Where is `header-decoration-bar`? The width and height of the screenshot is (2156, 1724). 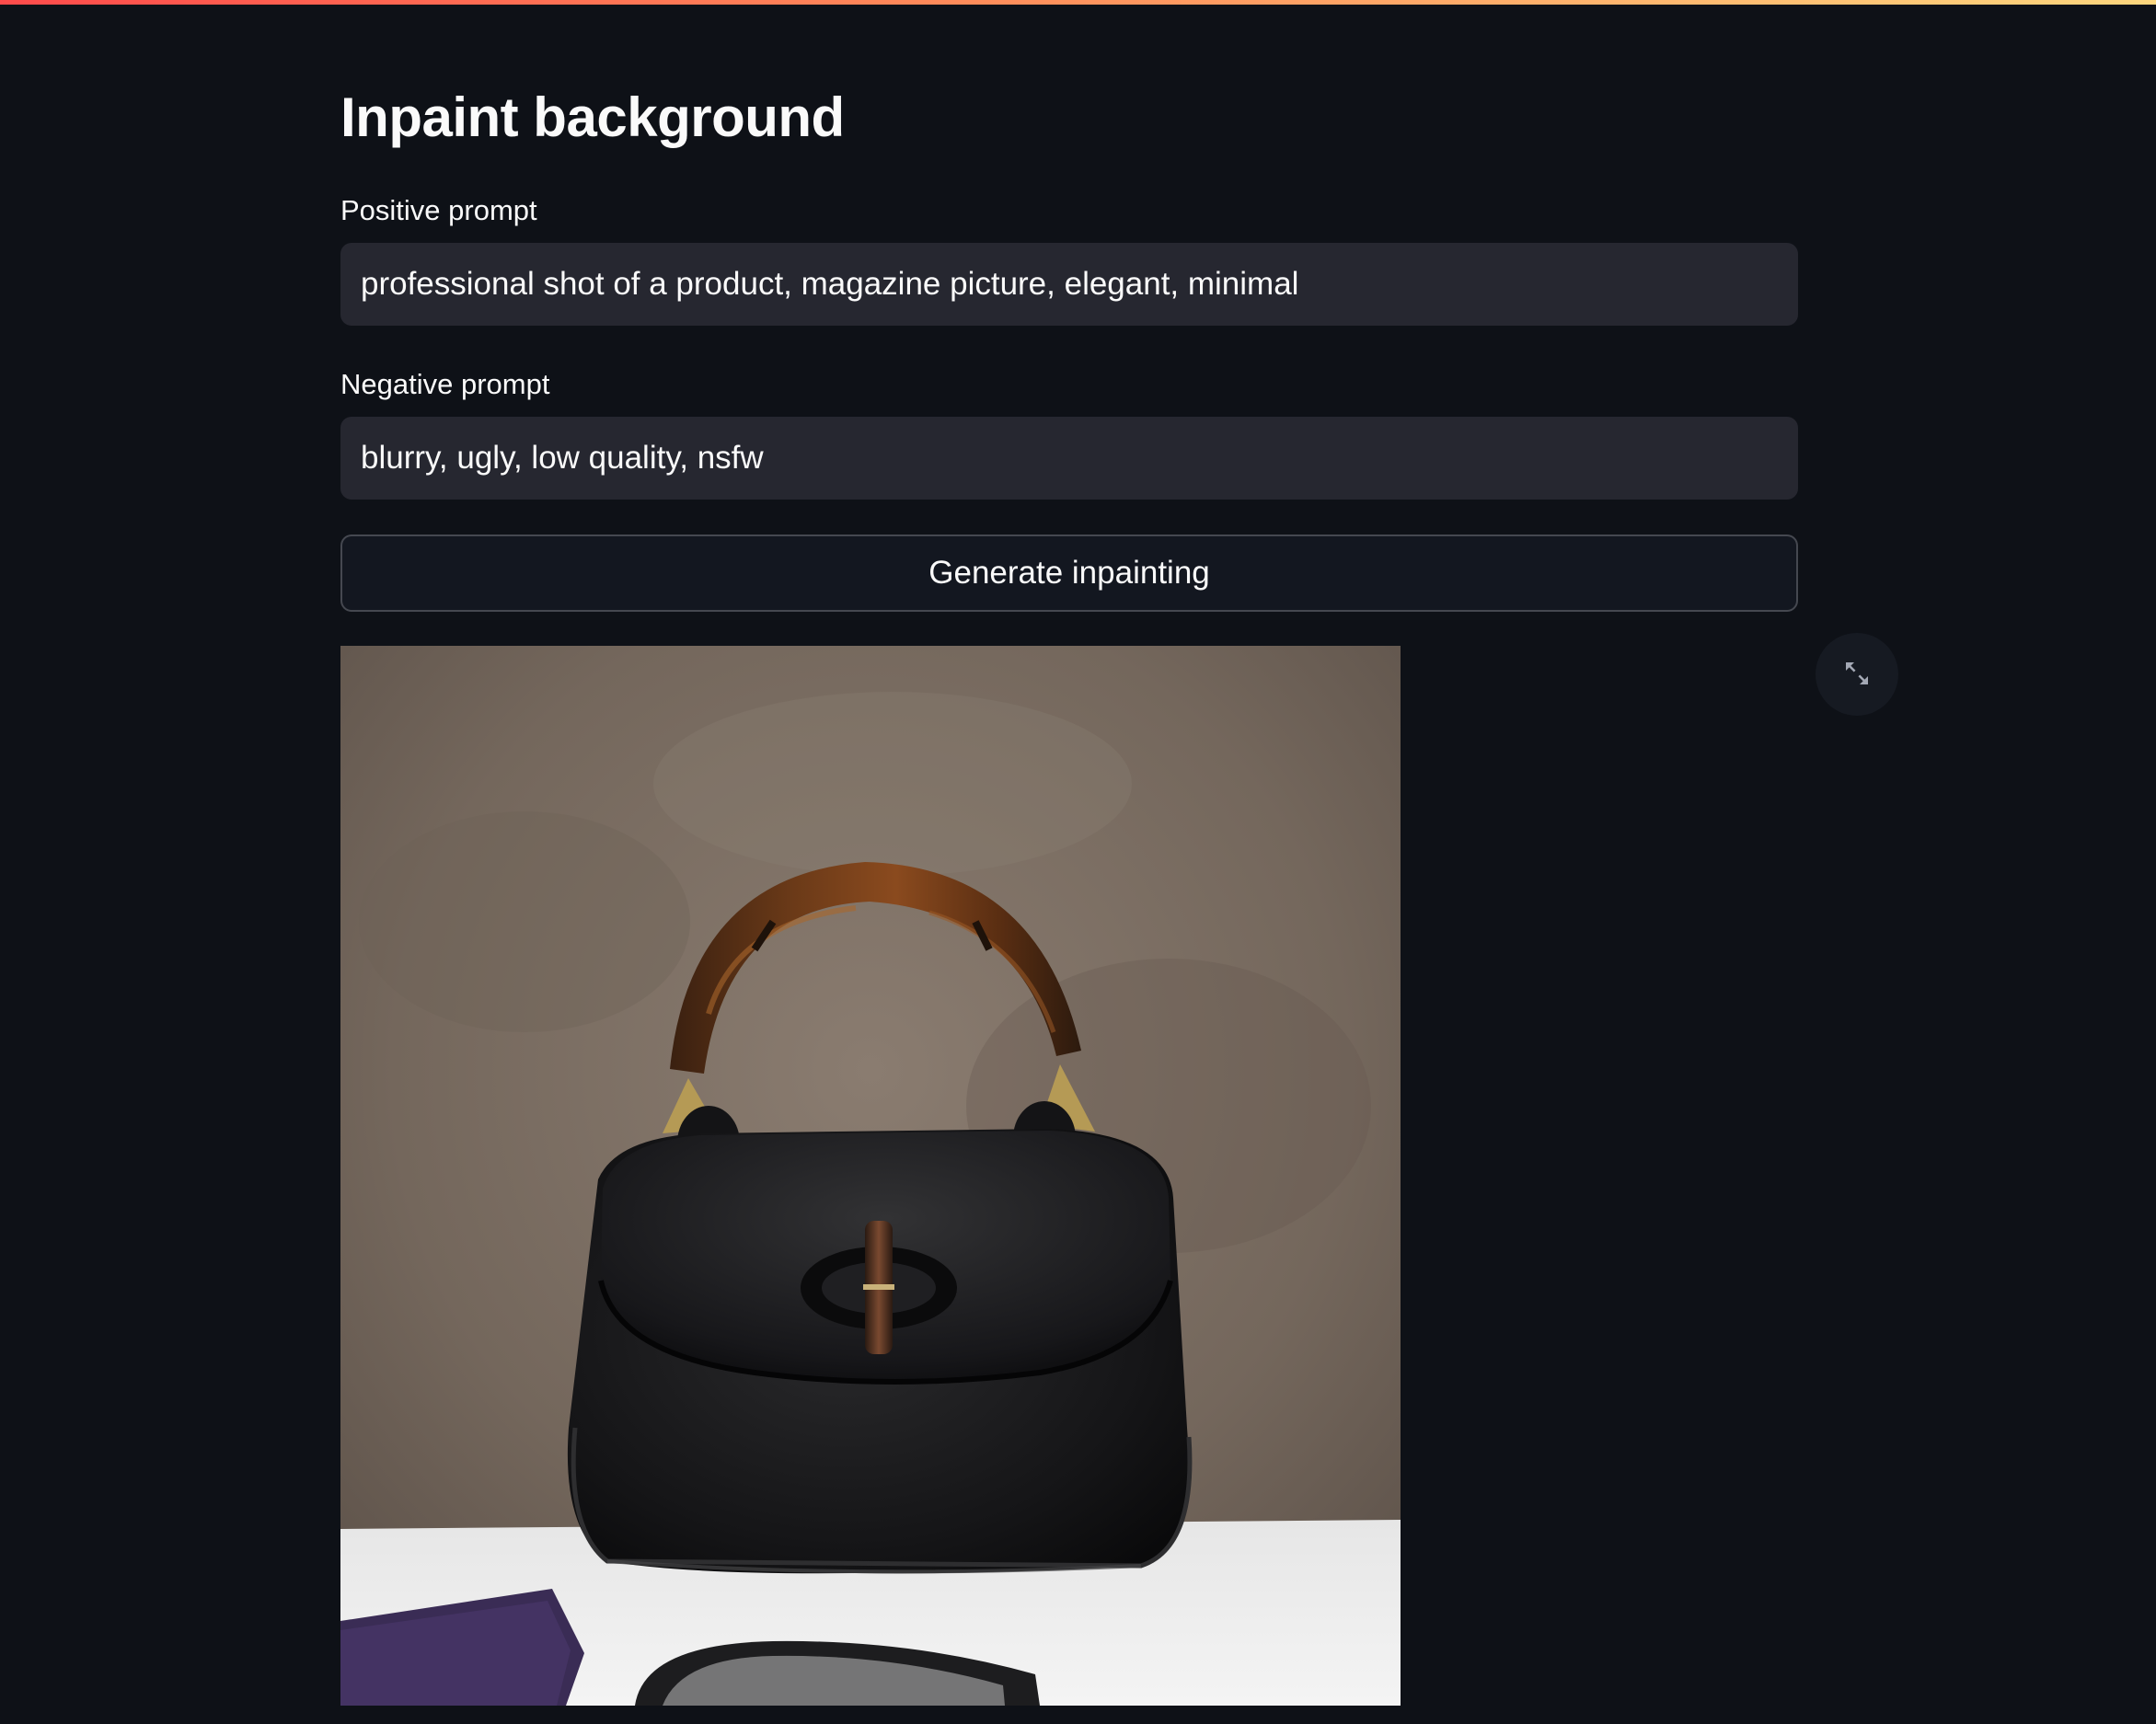 header-decoration-bar is located at coordinates (1078, 2).